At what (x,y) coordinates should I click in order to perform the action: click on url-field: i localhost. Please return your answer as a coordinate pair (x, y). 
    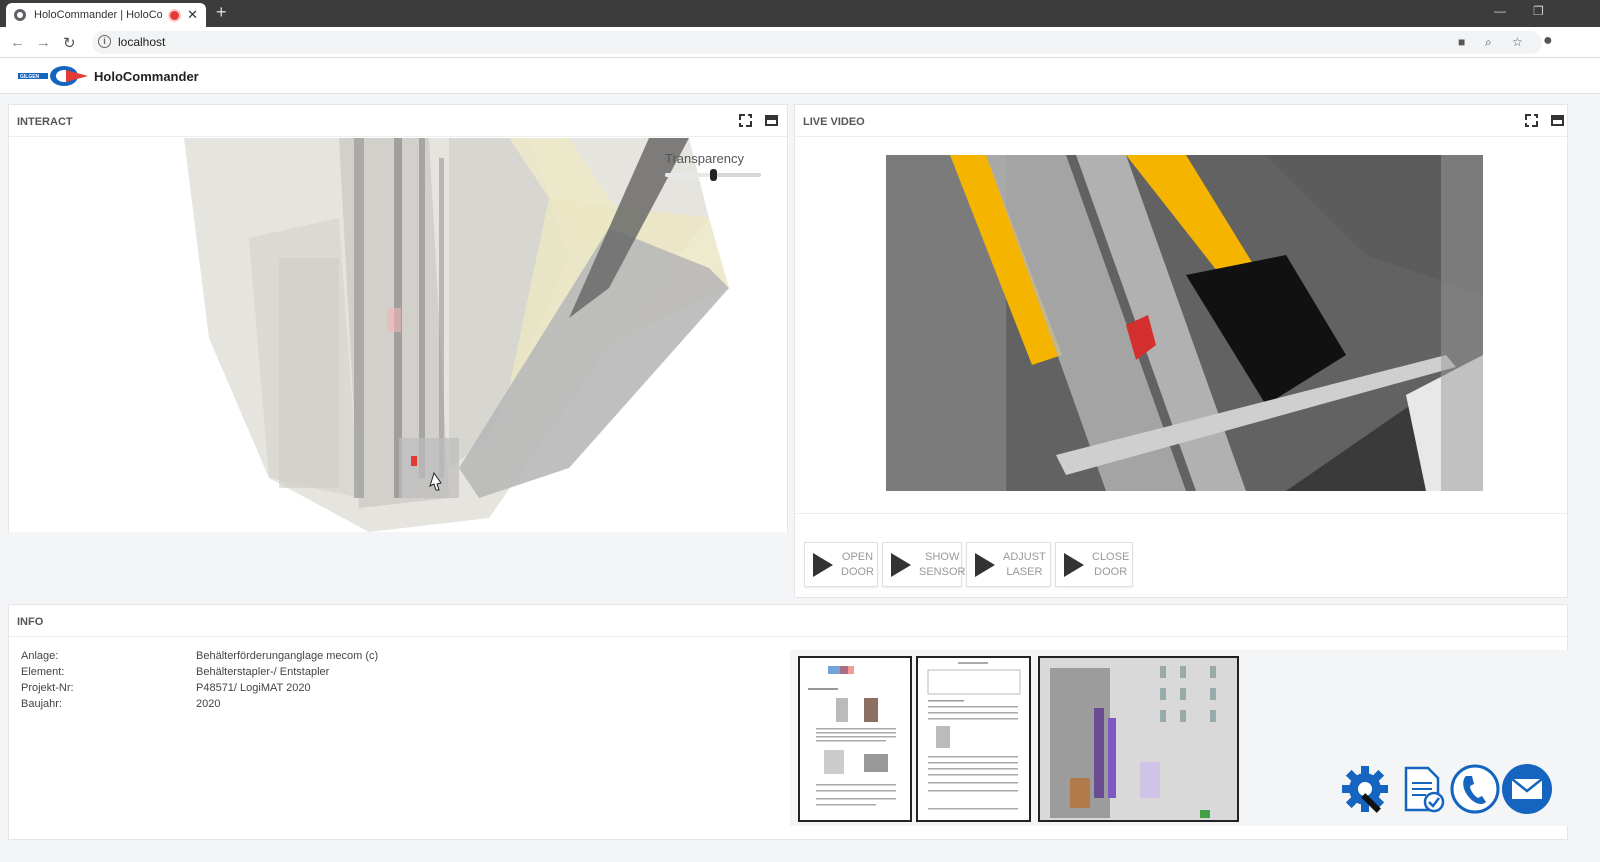
    Looking at the image, I should click on (817, 42).